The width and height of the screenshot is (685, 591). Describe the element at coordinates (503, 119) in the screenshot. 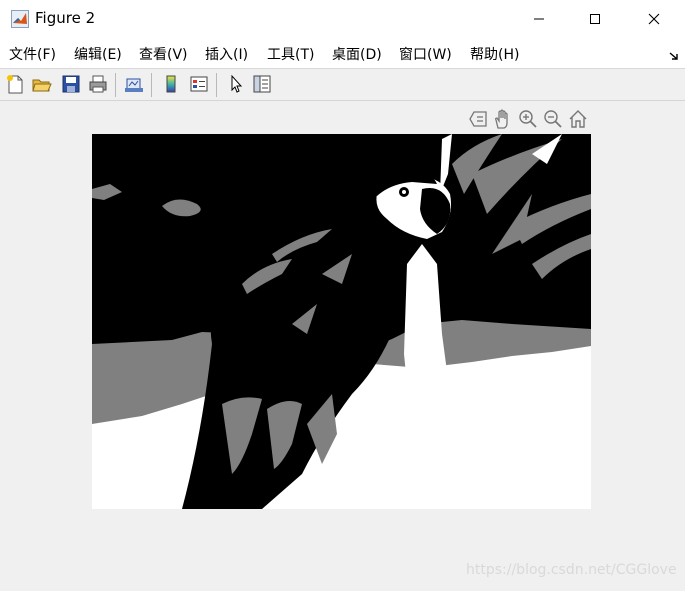

I see `pan-icon` at that location.